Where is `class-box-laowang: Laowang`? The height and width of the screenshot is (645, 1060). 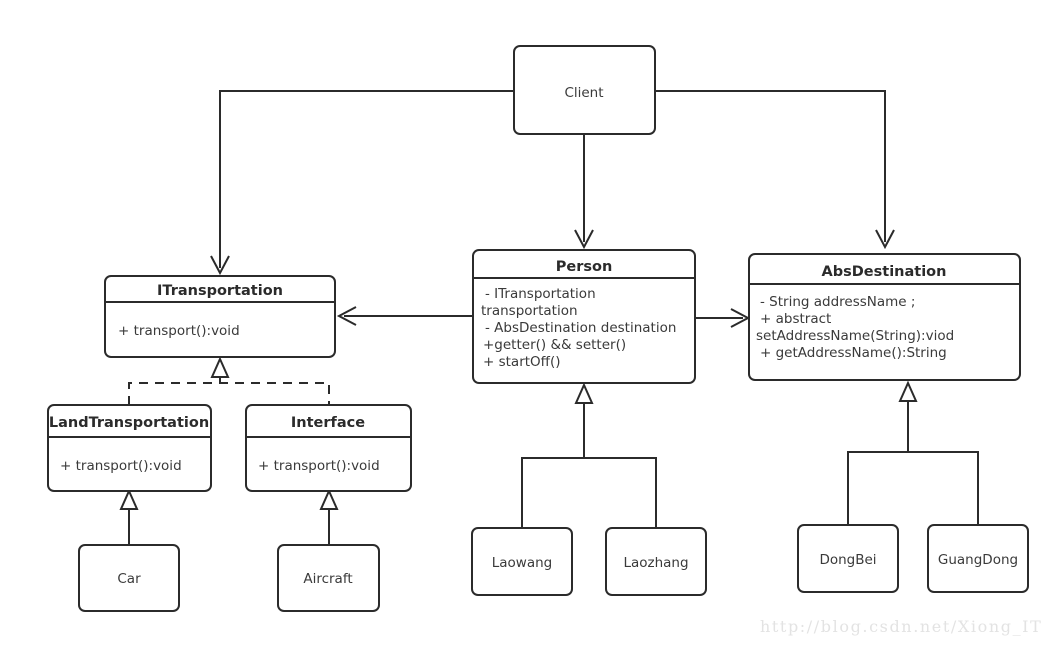 class-box-laowang: Laowang is located at coordinates (522, 561).